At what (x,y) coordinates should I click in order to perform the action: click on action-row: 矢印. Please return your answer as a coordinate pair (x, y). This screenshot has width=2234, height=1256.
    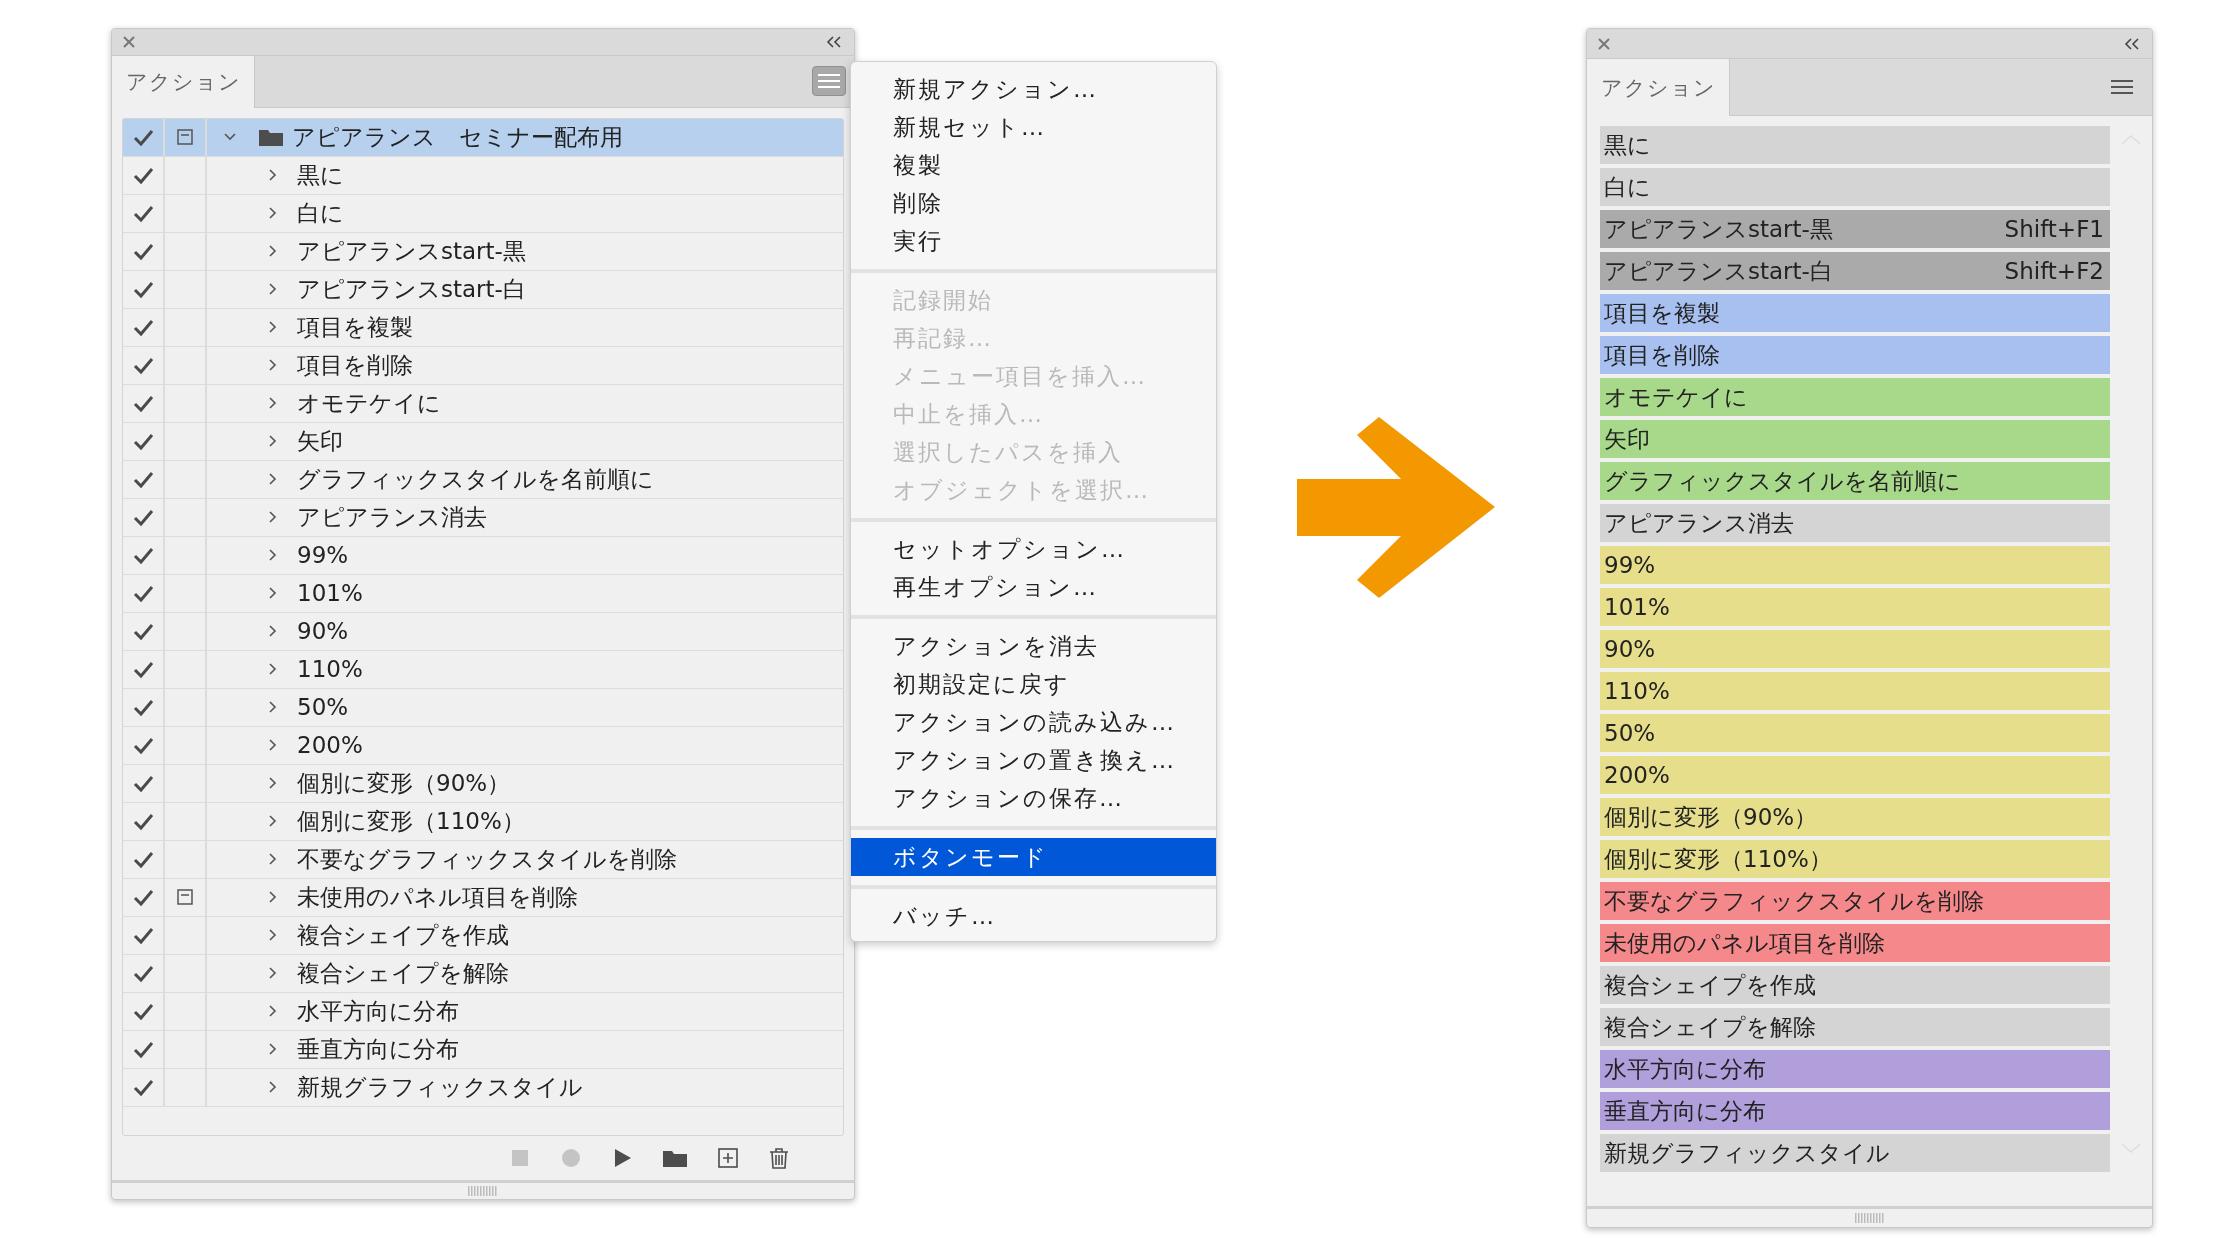
    Looking at the image, I should click on (483, 441).